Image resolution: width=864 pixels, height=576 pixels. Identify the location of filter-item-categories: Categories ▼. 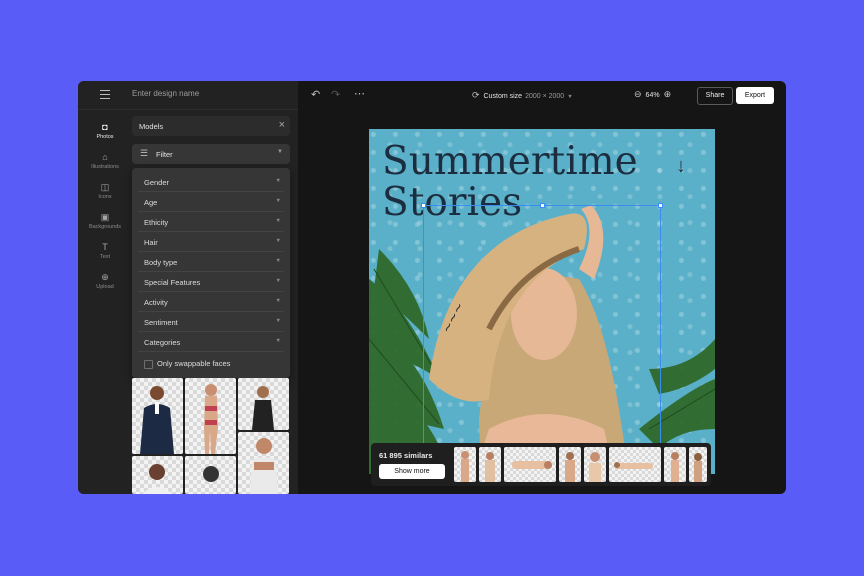
(211, 342).